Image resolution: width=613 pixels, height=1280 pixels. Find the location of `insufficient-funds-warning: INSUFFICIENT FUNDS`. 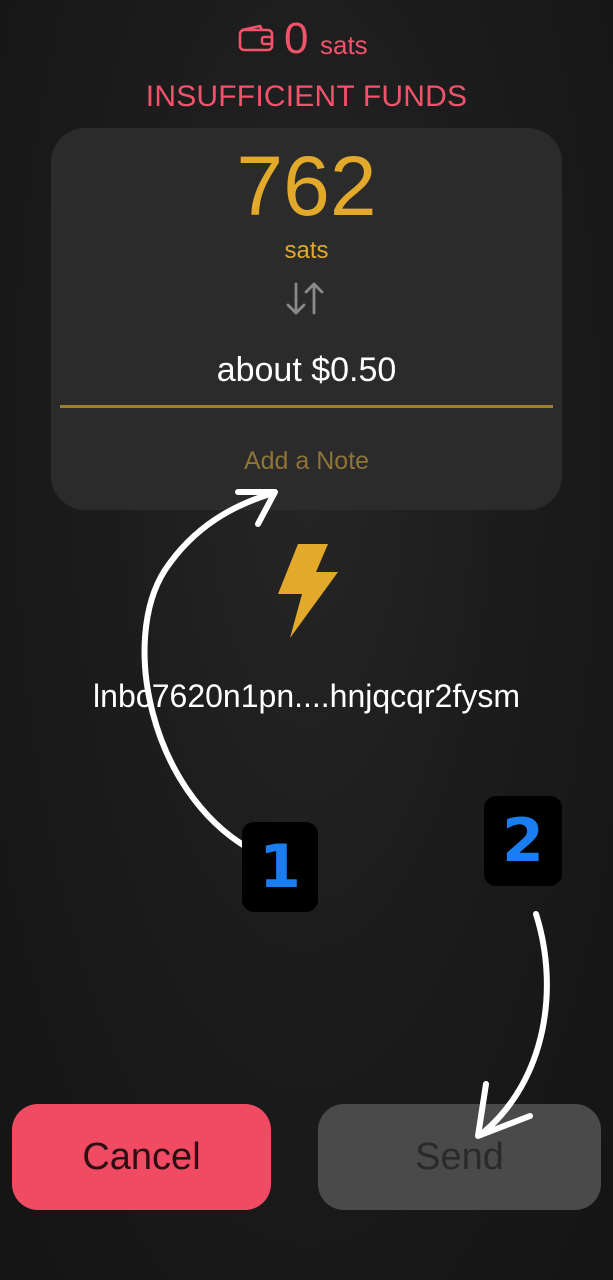

insufficient-funds-warning: INSUFFICIENT FUNDS is located at coordinates (306, 96).